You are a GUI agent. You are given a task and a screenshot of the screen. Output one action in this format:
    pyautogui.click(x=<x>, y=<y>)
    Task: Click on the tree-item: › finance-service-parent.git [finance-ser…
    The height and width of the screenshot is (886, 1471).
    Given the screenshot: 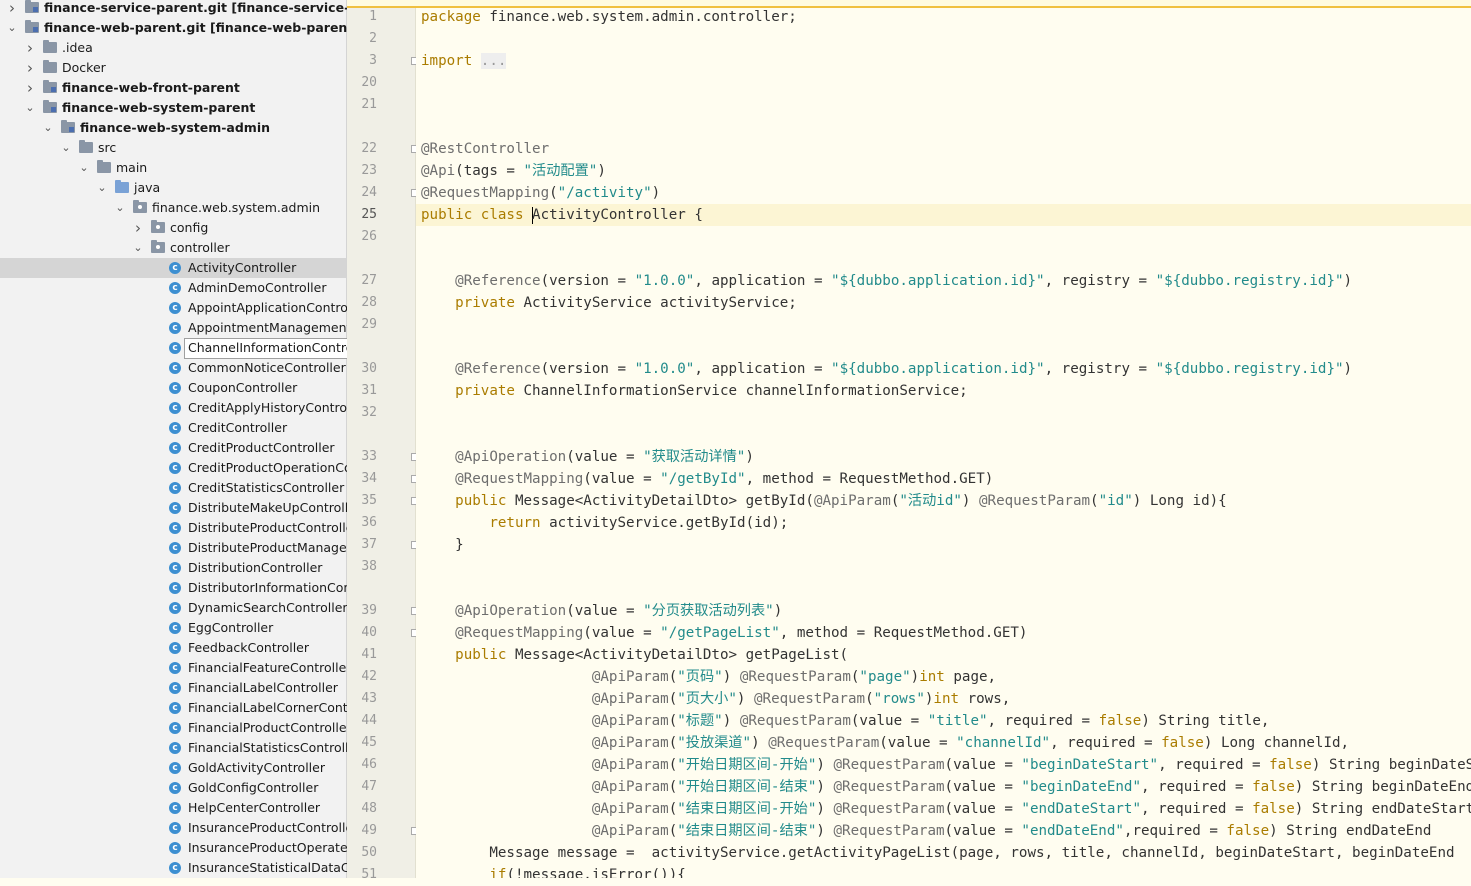 What is the action you would take?
    pyautogui.click(x=201, y=9)
    